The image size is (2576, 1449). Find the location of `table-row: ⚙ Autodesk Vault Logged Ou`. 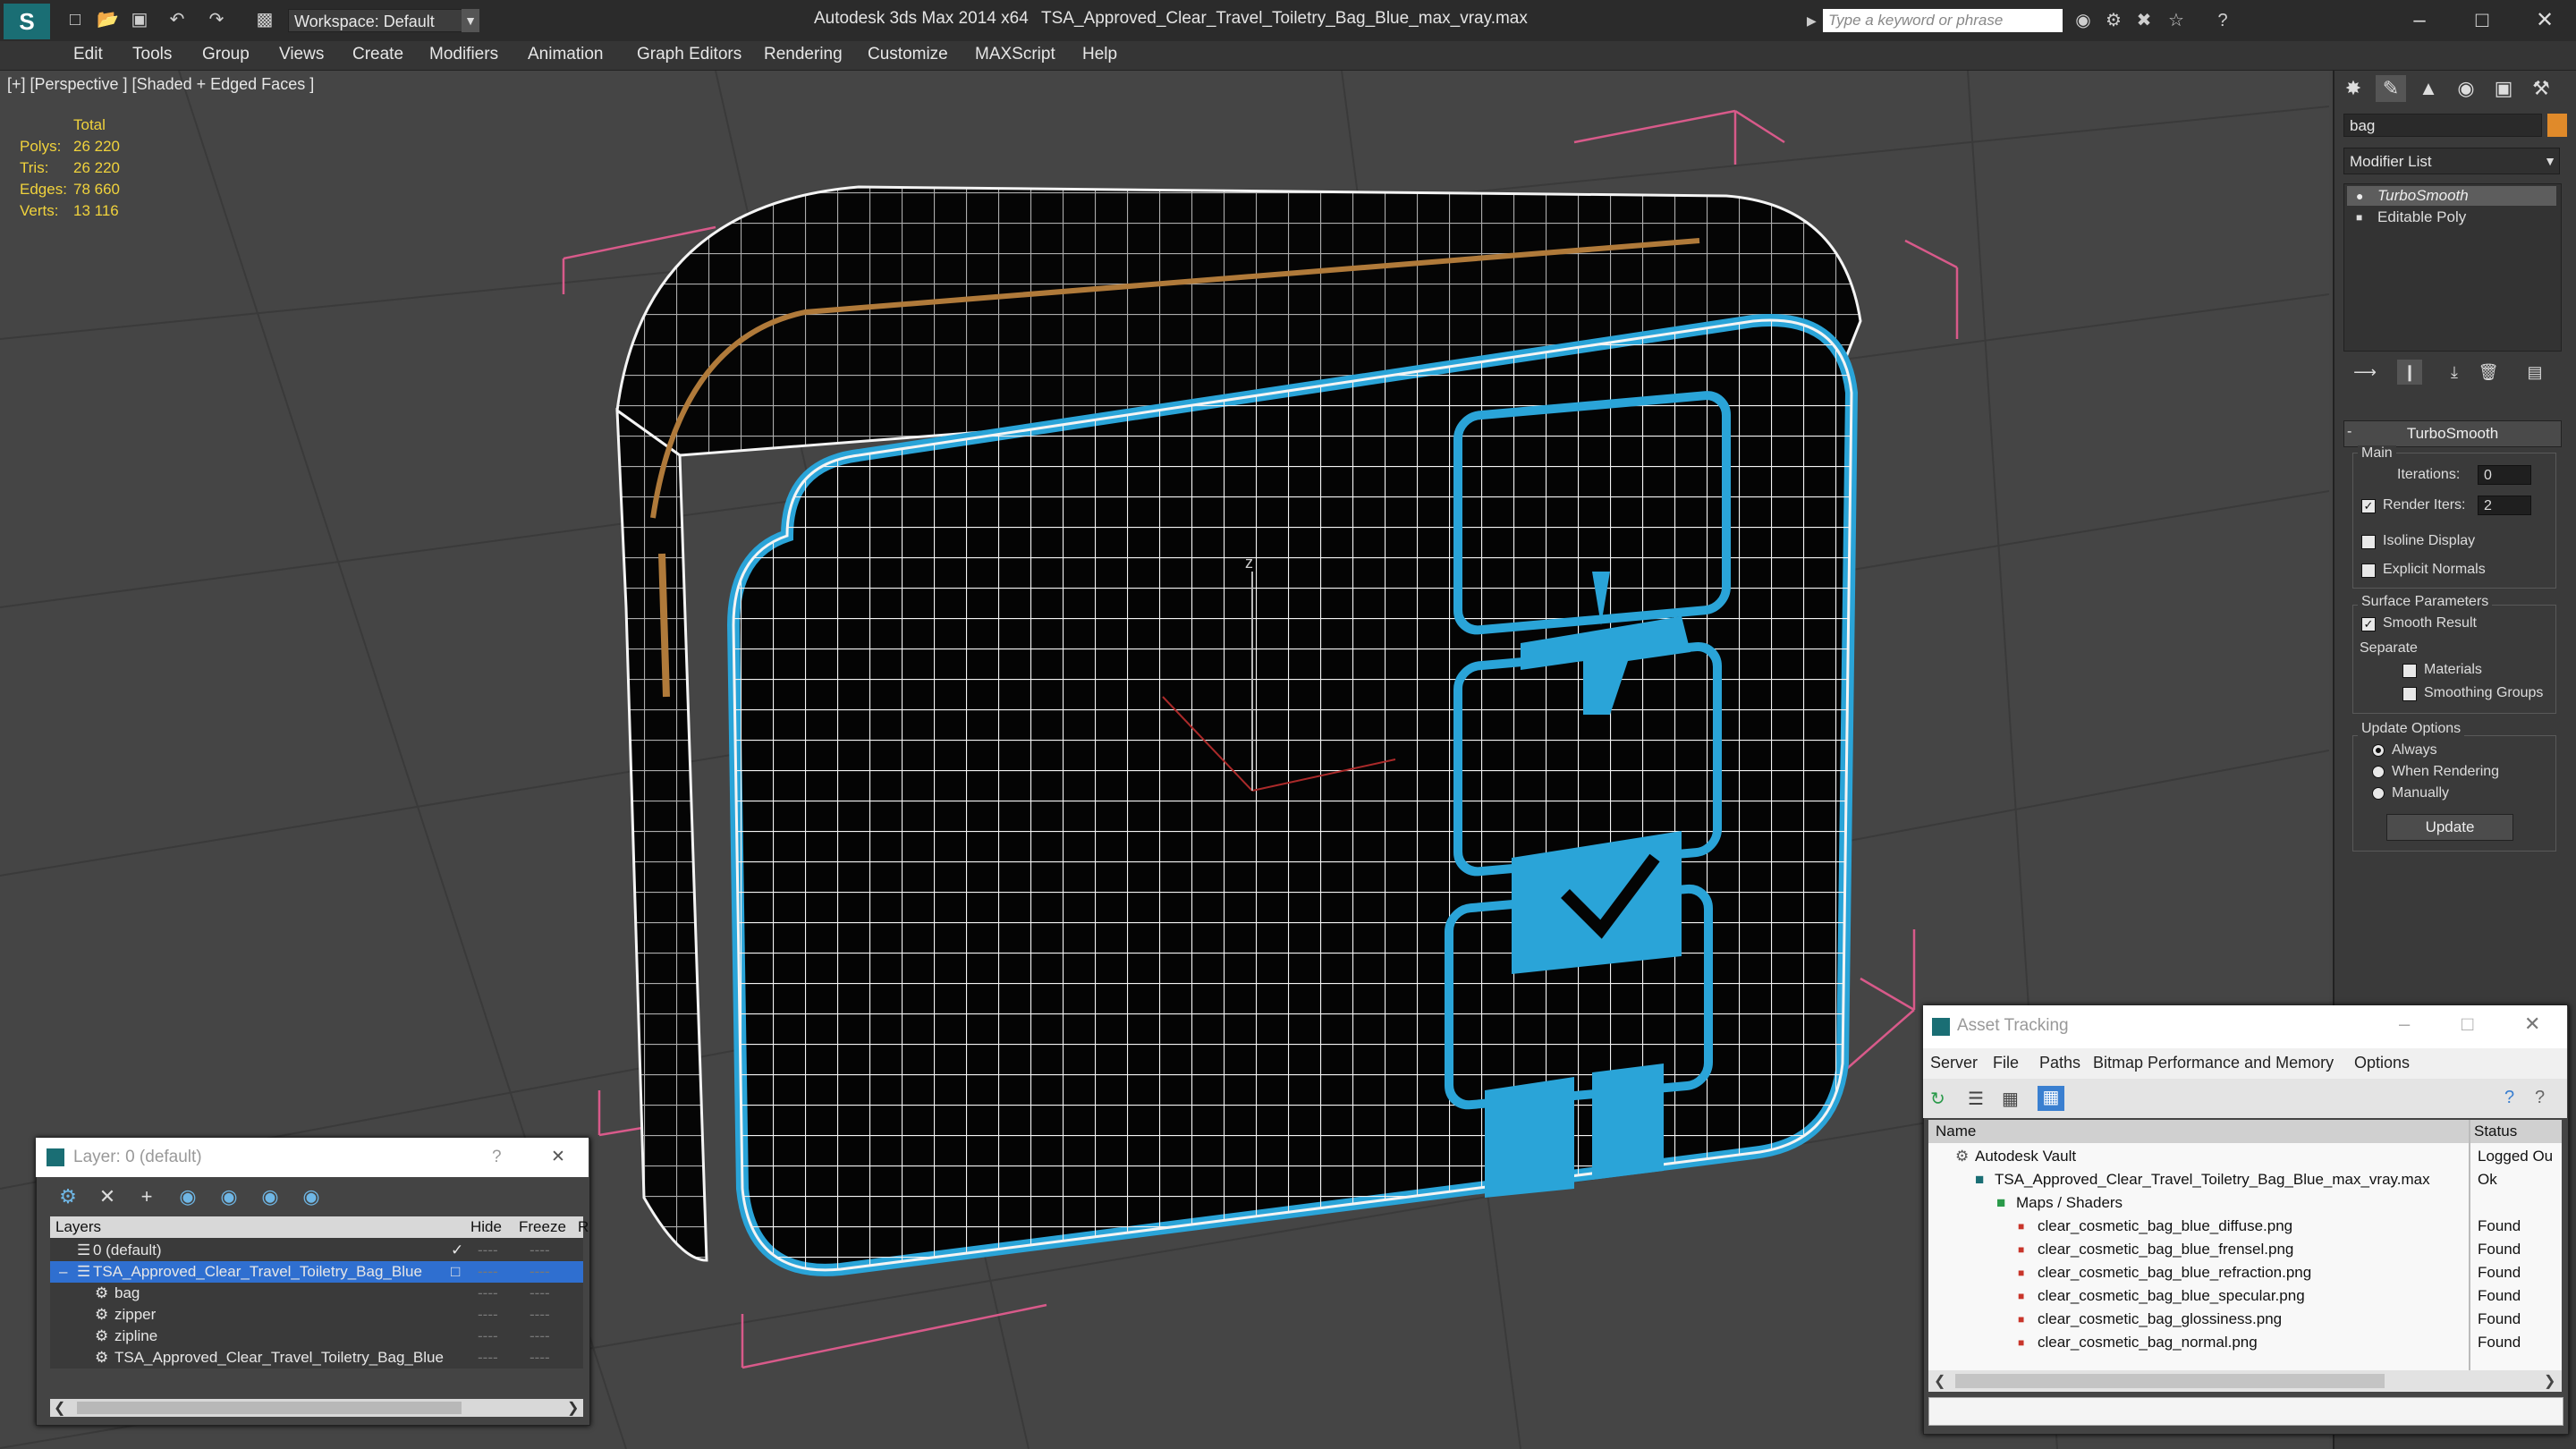

table-row: ⚙ Autodesk Vault Logged Ou is located at coordinates (2245, 1156).